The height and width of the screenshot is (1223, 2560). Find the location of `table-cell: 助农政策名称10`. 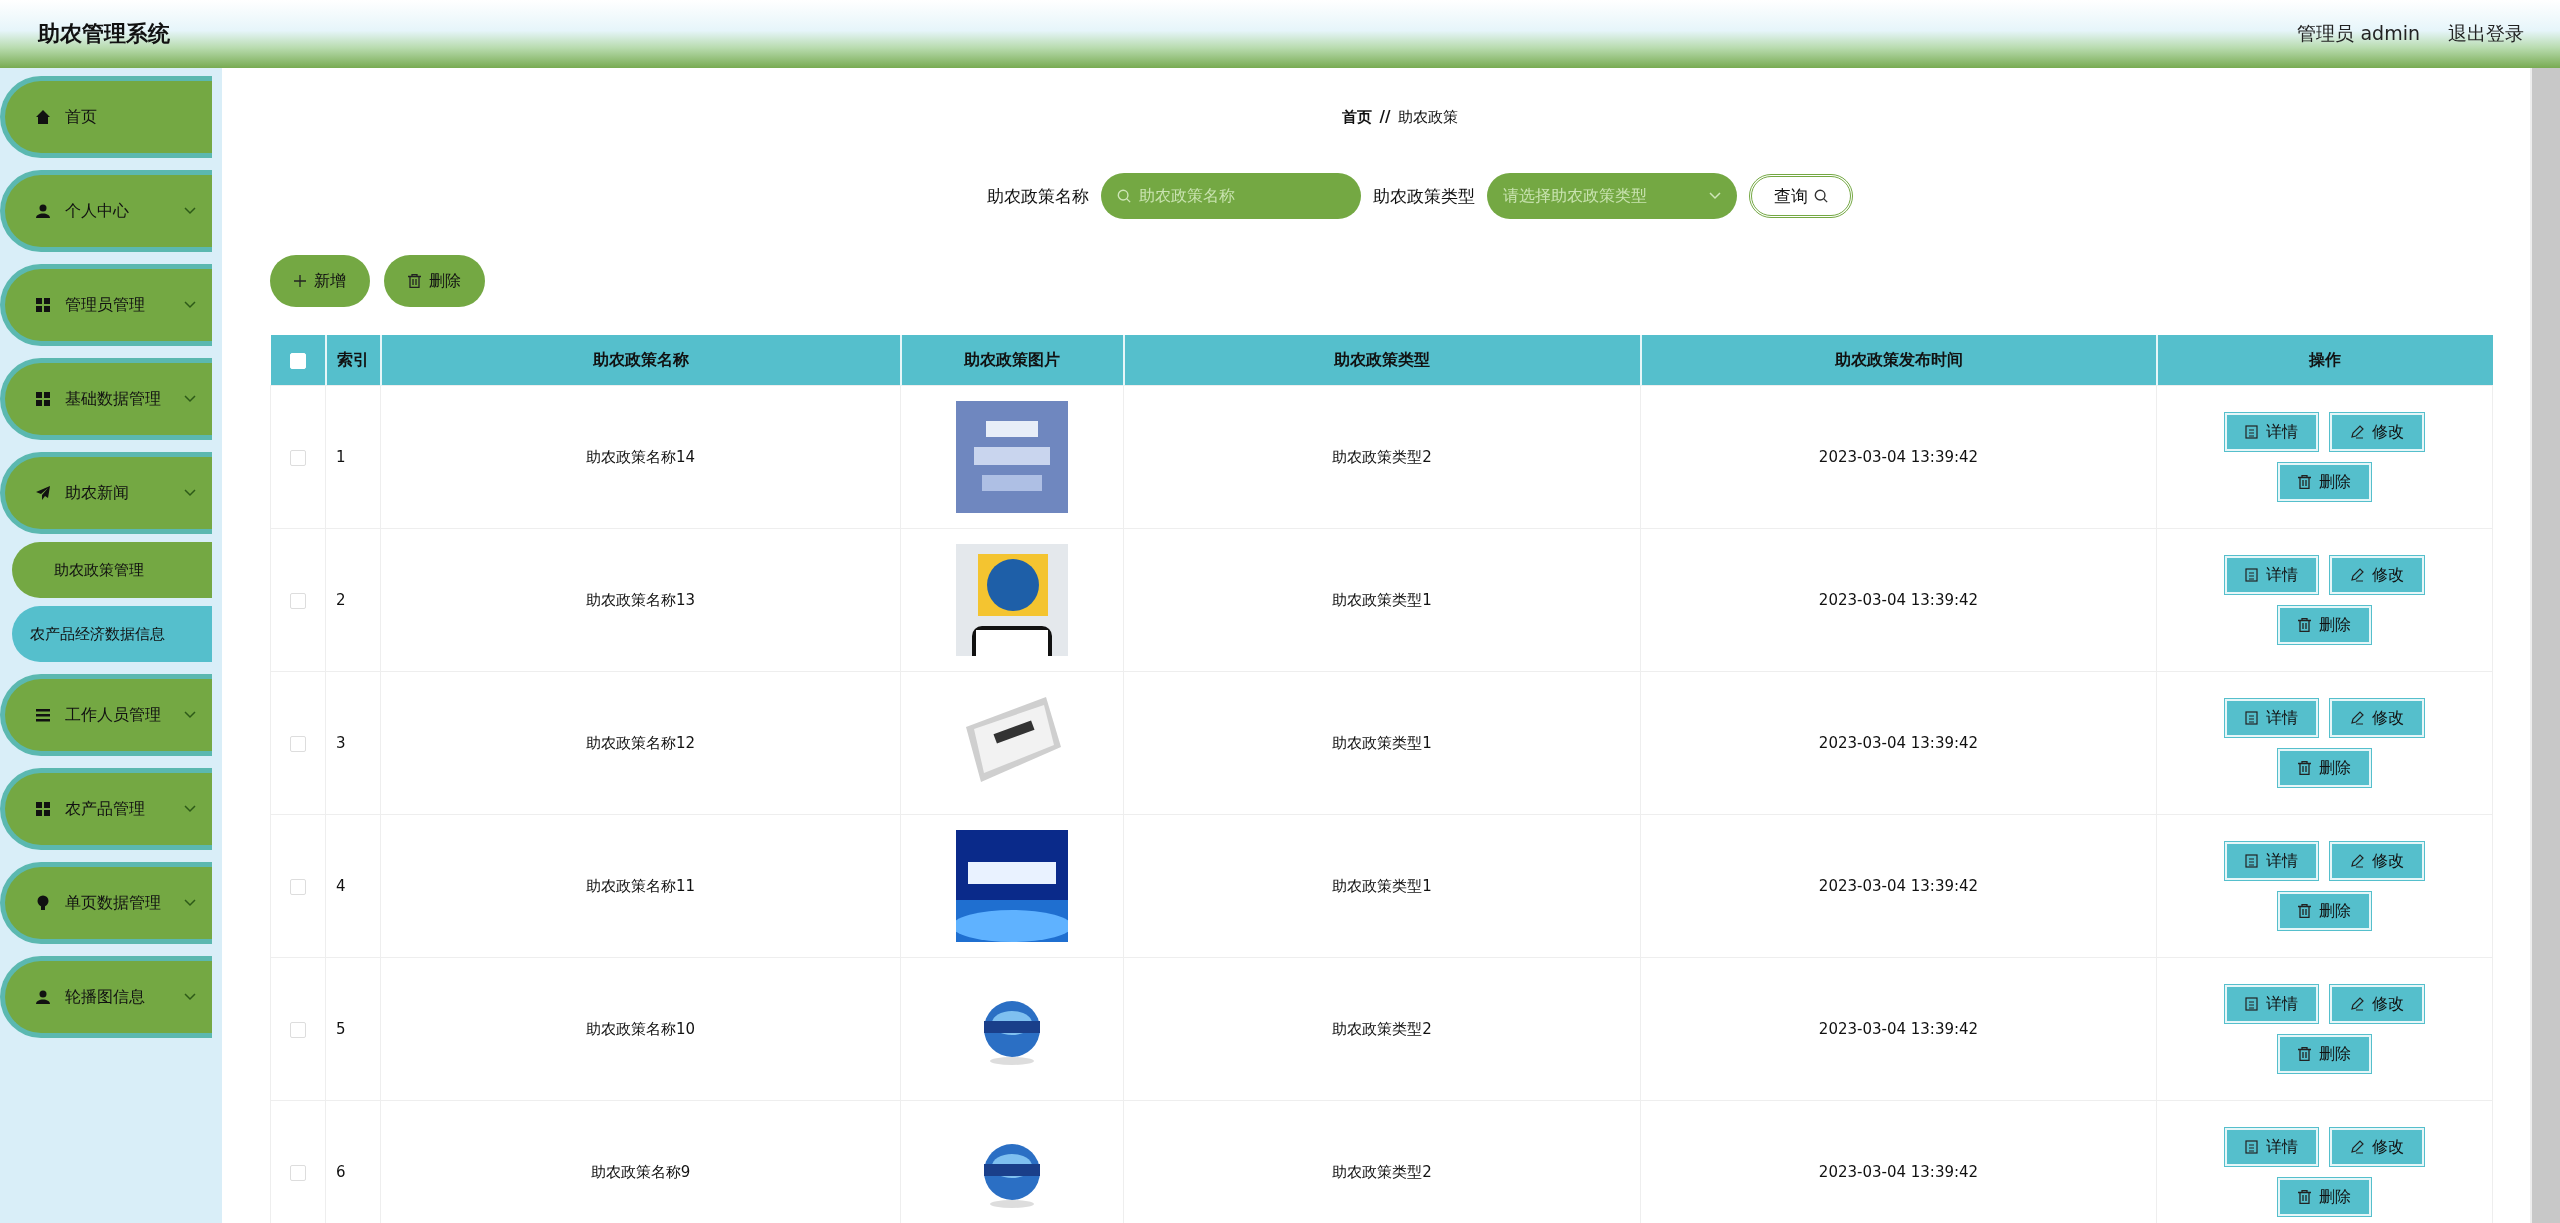

table-cell: 助农政策名称10 is located at coordinates (640, 1029).